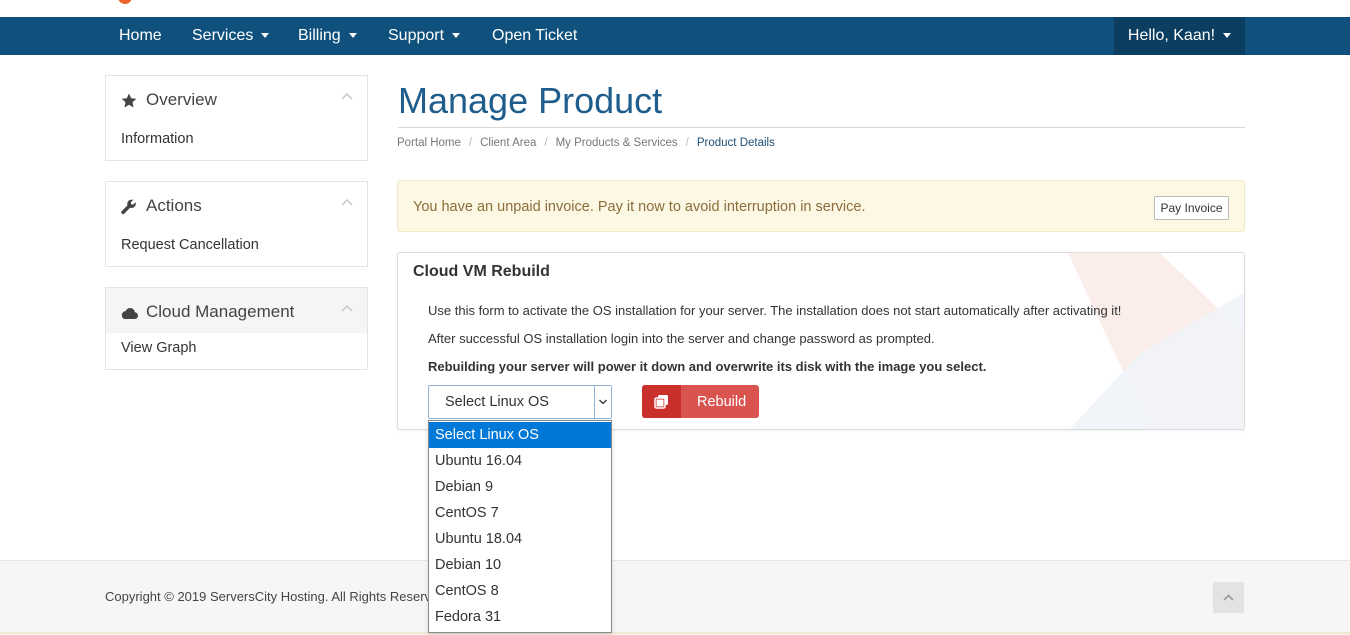  What do you see at coordinates (128, 207) in the screenshot?
I see `wrench-icon` at bounding box center [128, 207].